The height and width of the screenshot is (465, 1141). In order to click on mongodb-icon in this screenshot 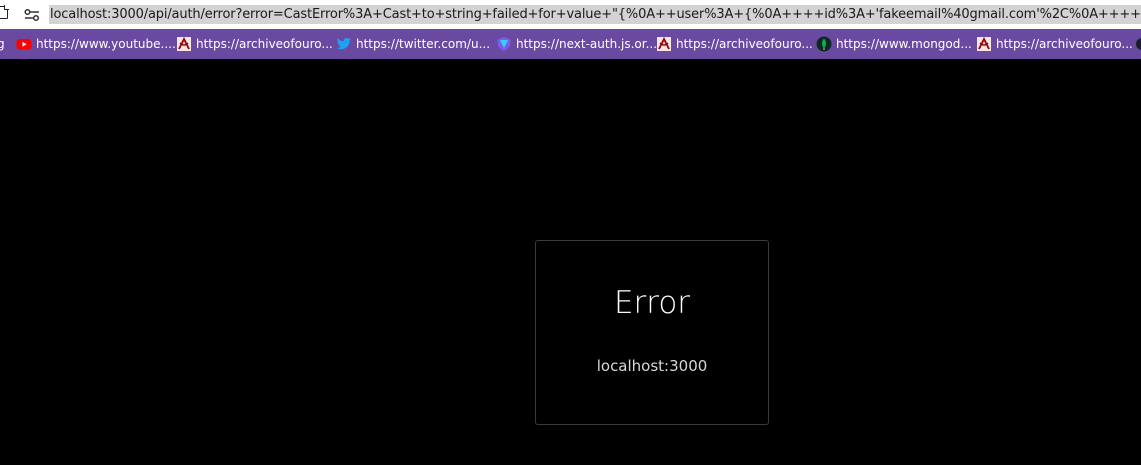, I will do `click(824, 44)`.